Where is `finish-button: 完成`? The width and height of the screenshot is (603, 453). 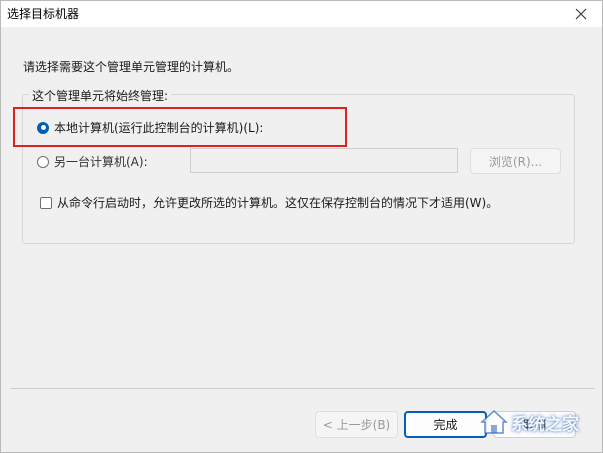 finish-button: 完成 is located at coordinates (445, 424).